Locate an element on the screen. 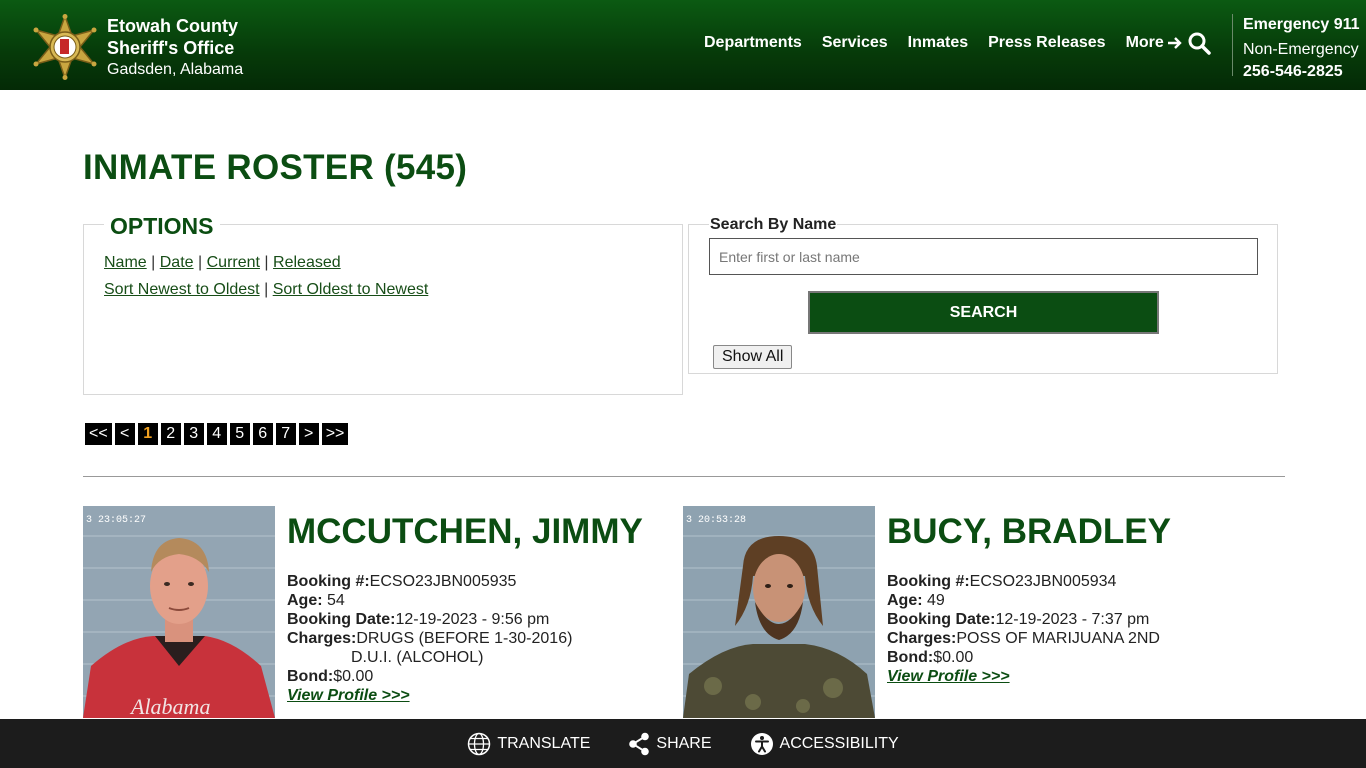 This screenshot has height=768, width=1366. booking-row: Booking #:ECSO23JBN005935 is located at coordinates (429, 581).